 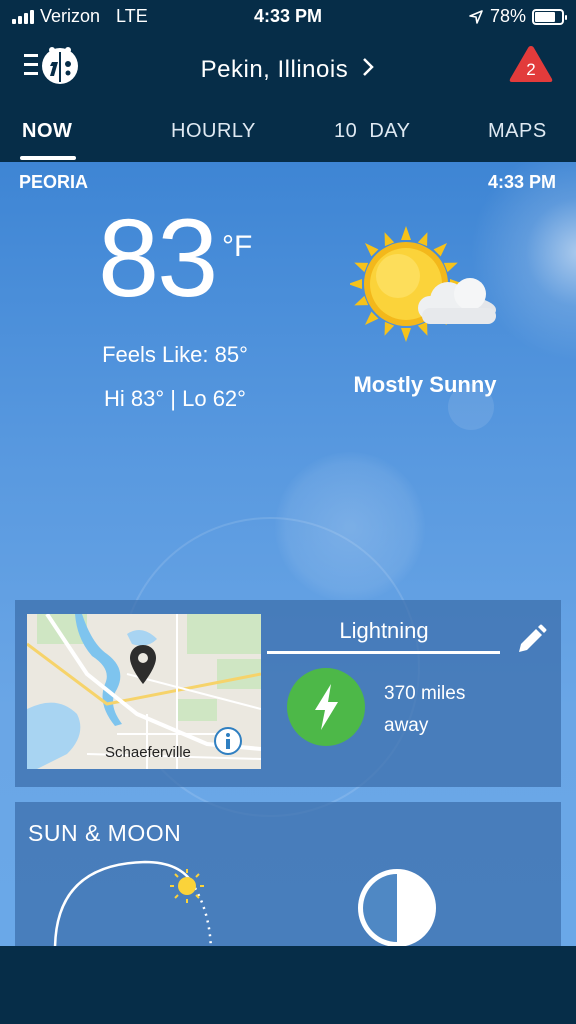 I want to click on temperature-unit: °F, so click(x=237, y=246).